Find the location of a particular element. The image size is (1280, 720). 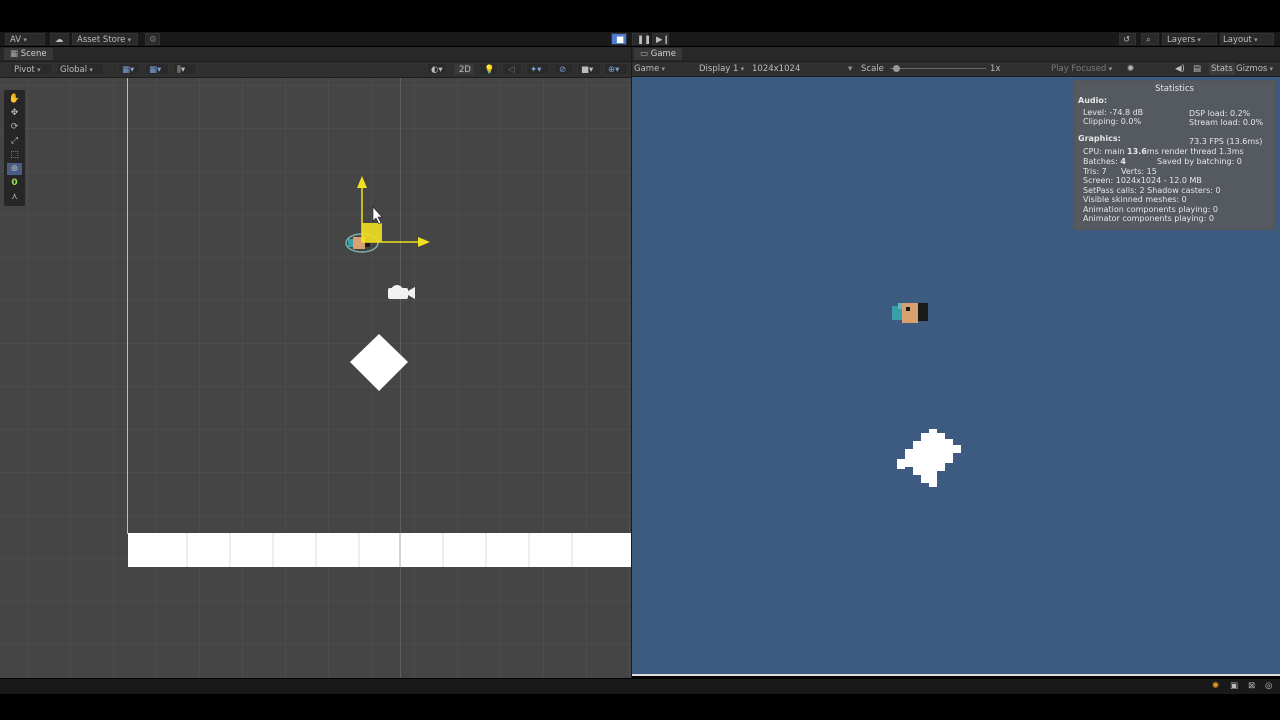

dsp-load: DSP load: 0.2% is located at coordinates (1220, 113).